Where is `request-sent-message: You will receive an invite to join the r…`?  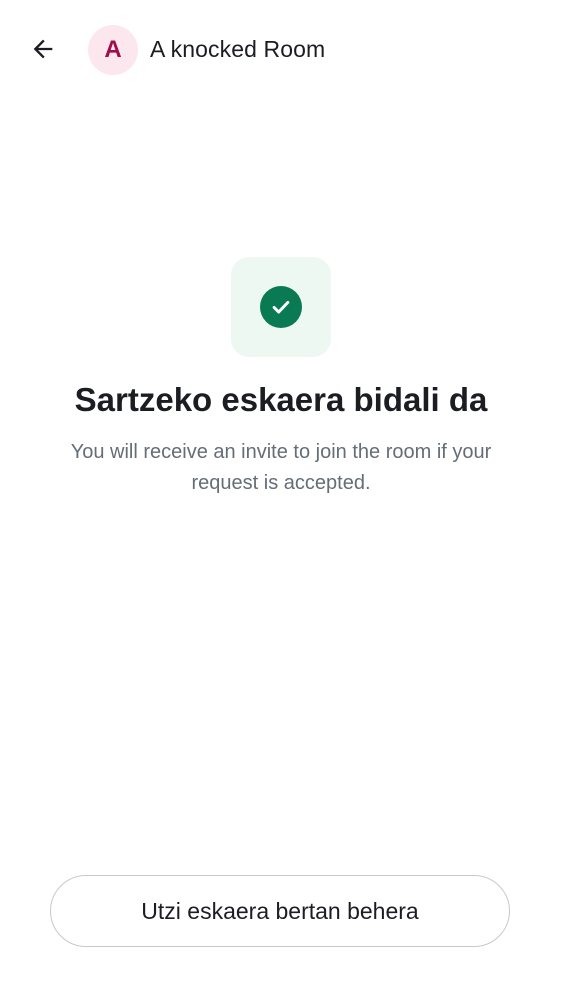 request-sent-message: You will receive an invite to join the r… is located at coordinates (281, 467).